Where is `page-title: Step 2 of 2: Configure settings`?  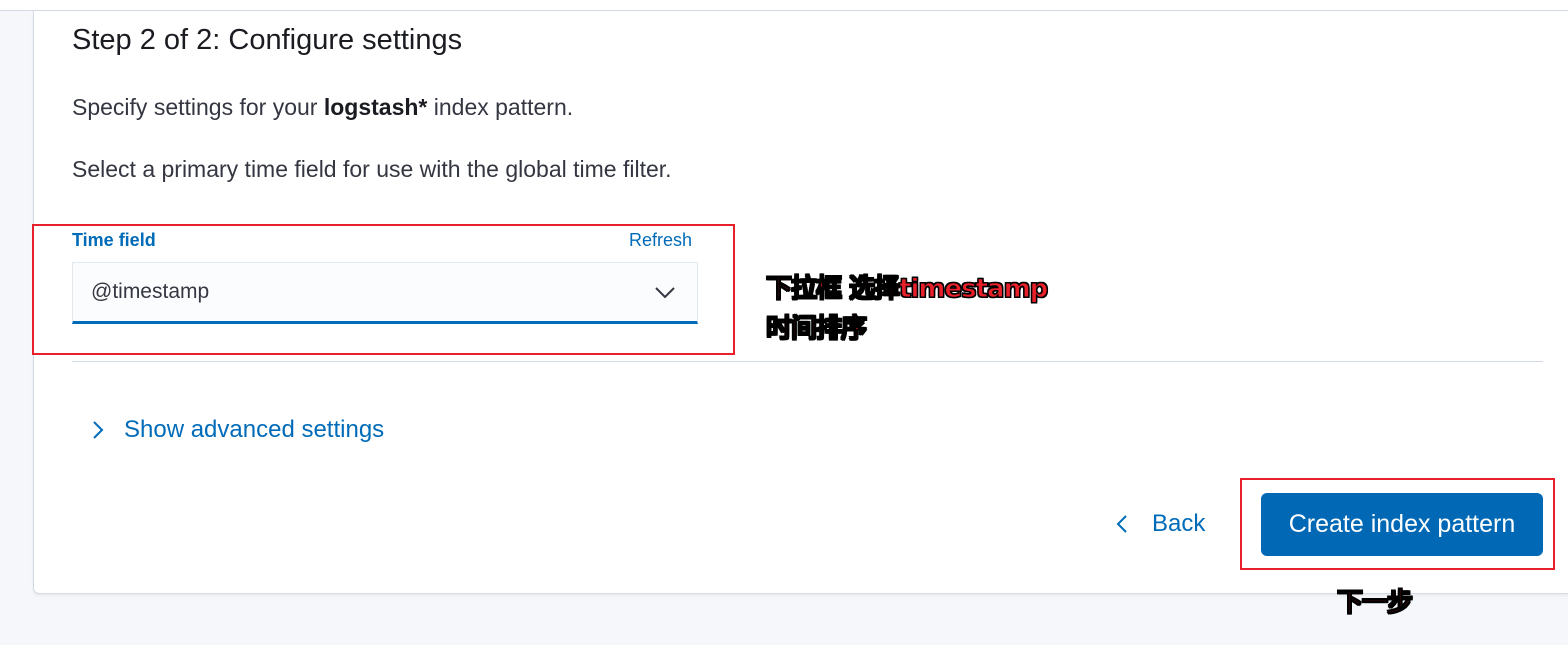 page-title: Step 2 of 2: Configure settings is located at coordinates (267, 40).